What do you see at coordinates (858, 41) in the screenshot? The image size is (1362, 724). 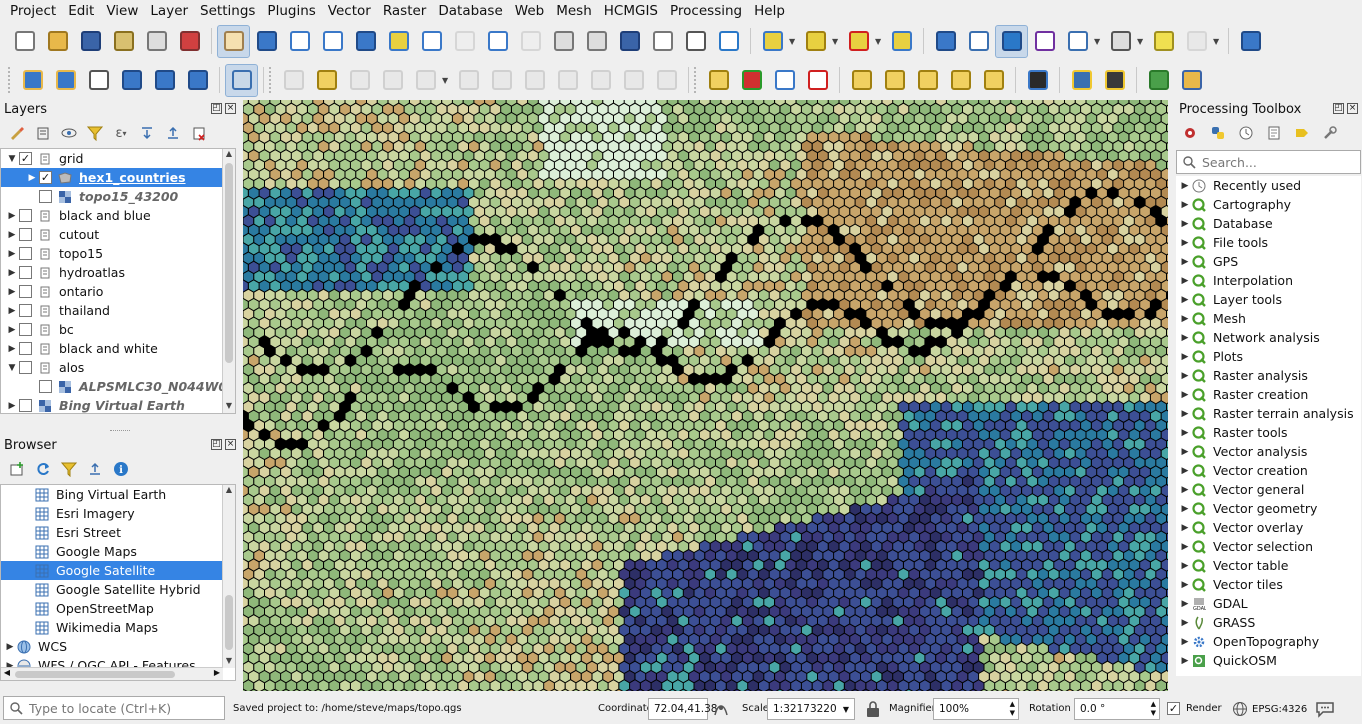 I see `deselect-all-icon` at bounding box center [858, 41].